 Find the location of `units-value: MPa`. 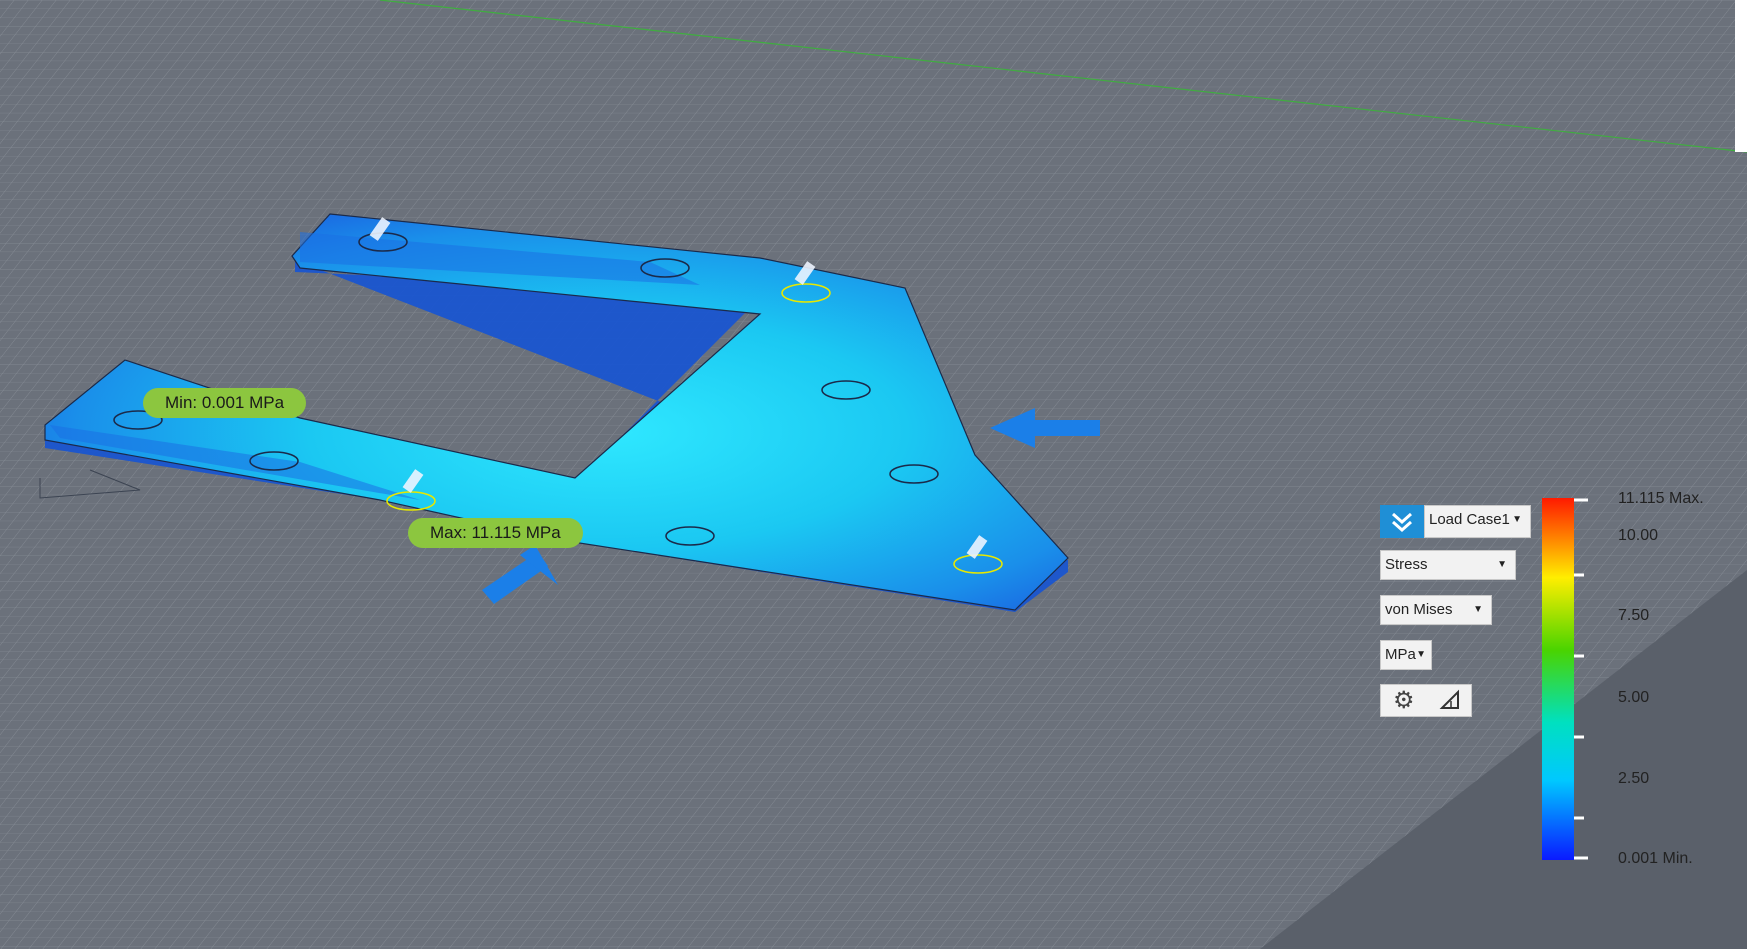

units-value: MPa is located at coordinates (1400, 654).